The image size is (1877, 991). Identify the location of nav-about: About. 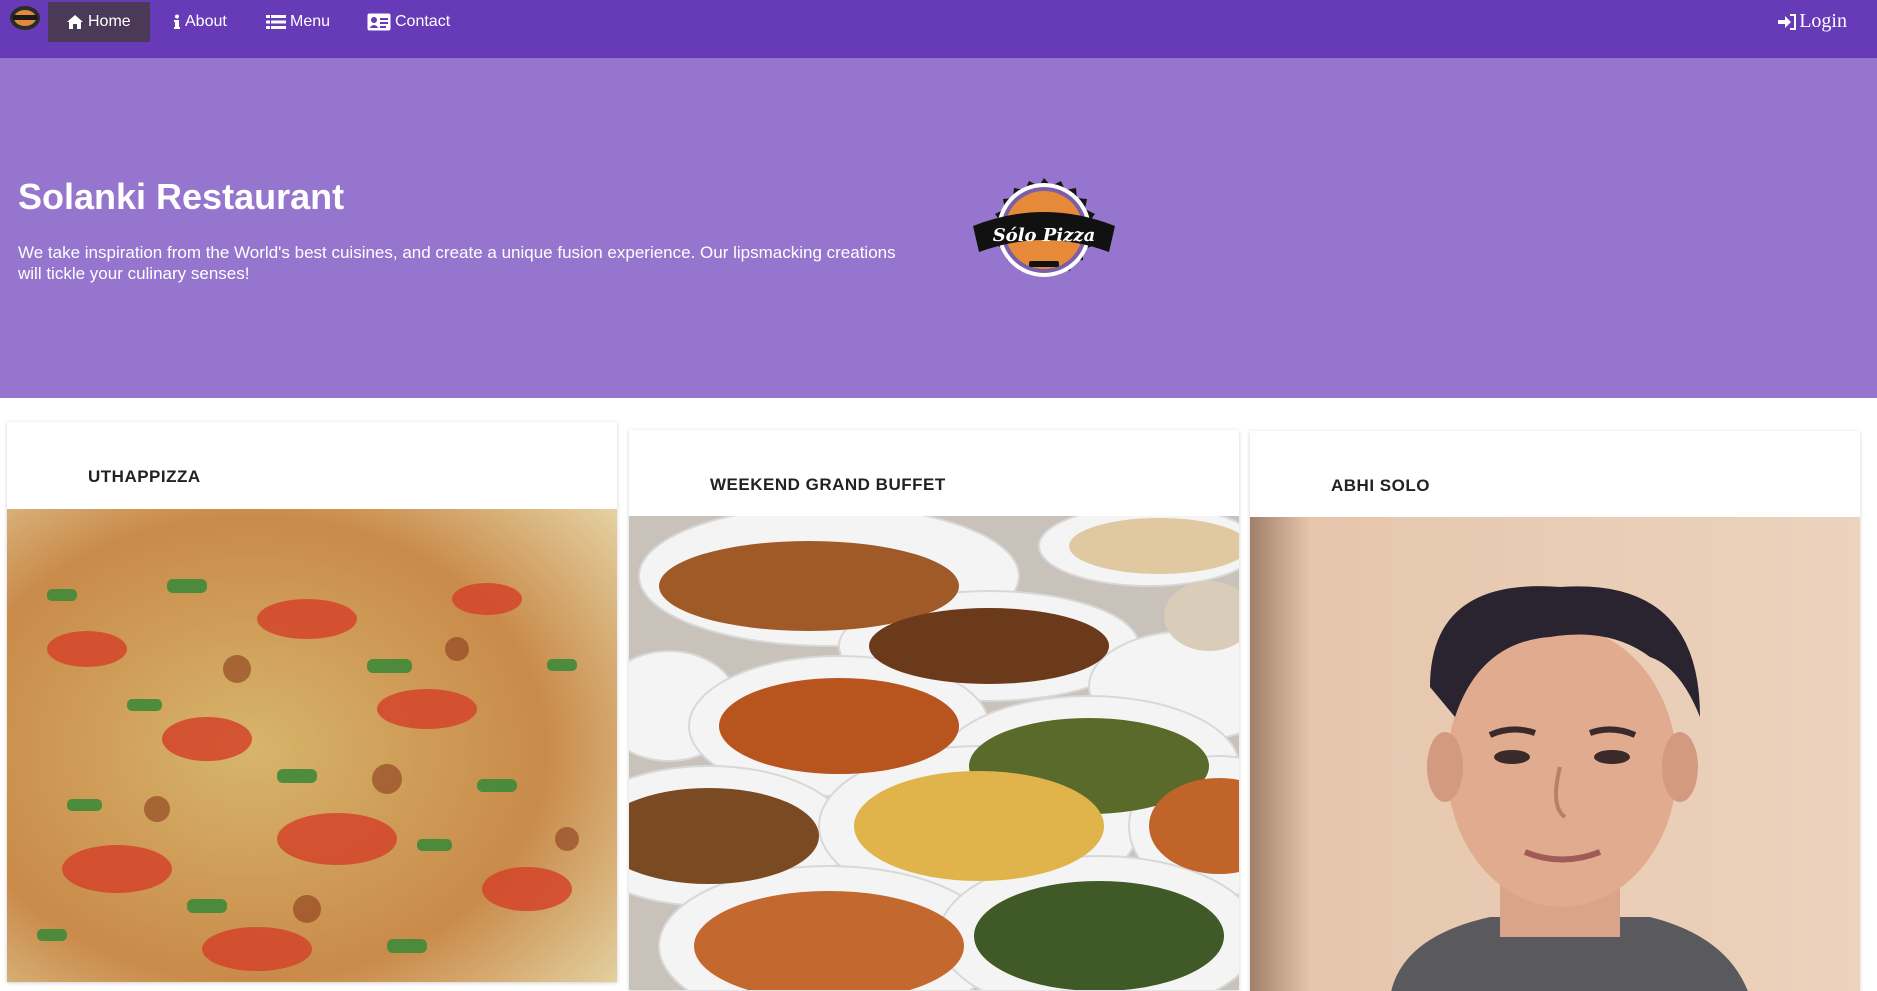
(200, 22).